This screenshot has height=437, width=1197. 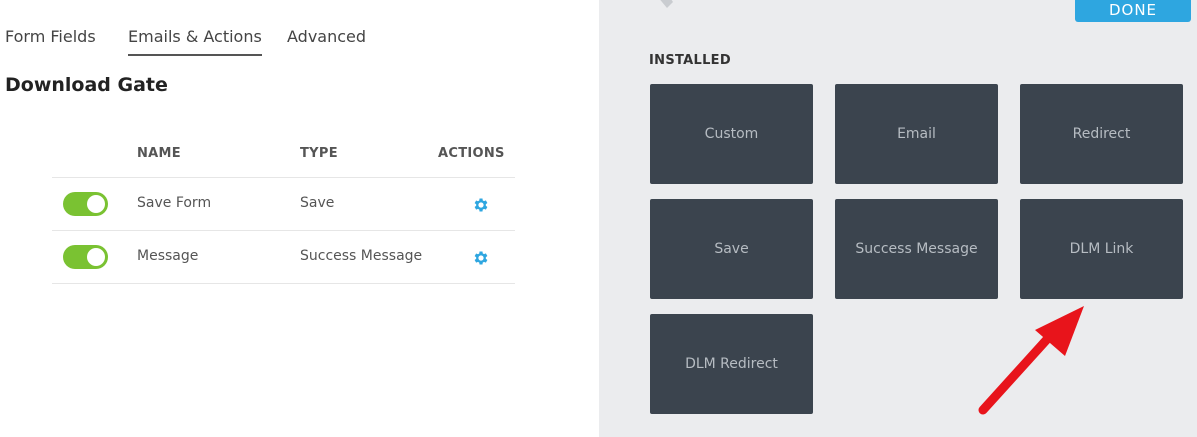 What do you see at coordinates (916, 134) in the screenshot?
I see `action-tile-email: Email` at bounding box center [916, 134].